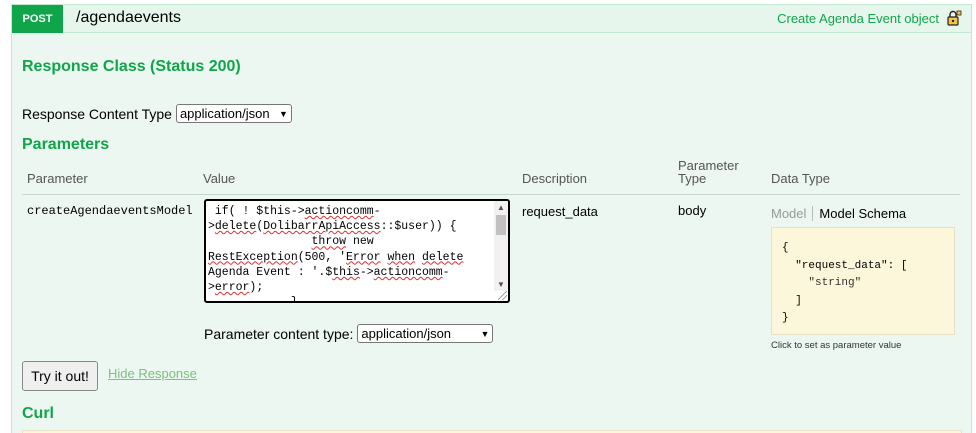 This screenshot has width=976, height=433. What do you see at coordinates (859, 213) in the screenshot?
I see `tab-model-schema: Model Schema` at bounding box center [859, 213].